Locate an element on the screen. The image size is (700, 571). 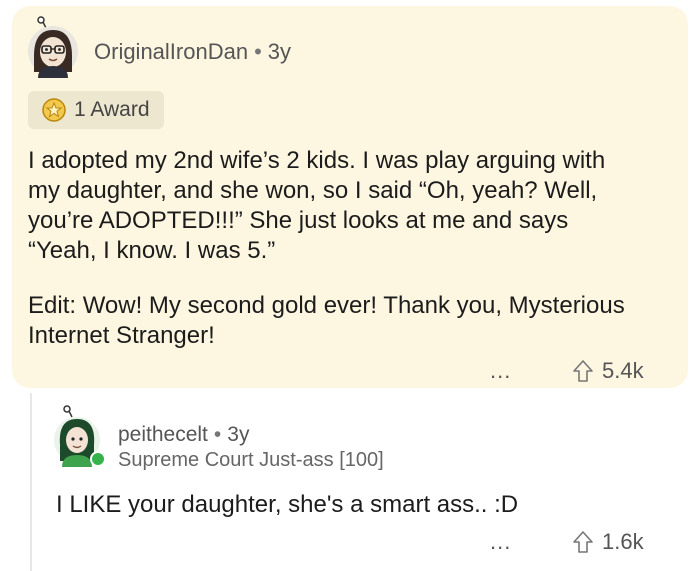
user-flair: Supreme Court Just-ass [100] is located at coordinates (251, 460).